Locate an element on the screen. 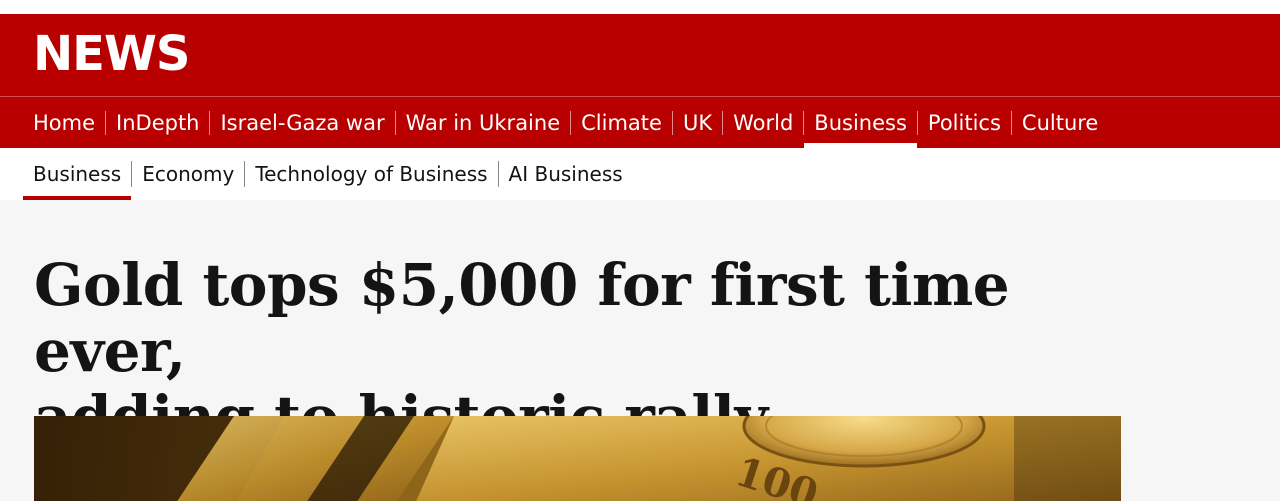  hero-image: 100 is located at coordinates (577, 458).